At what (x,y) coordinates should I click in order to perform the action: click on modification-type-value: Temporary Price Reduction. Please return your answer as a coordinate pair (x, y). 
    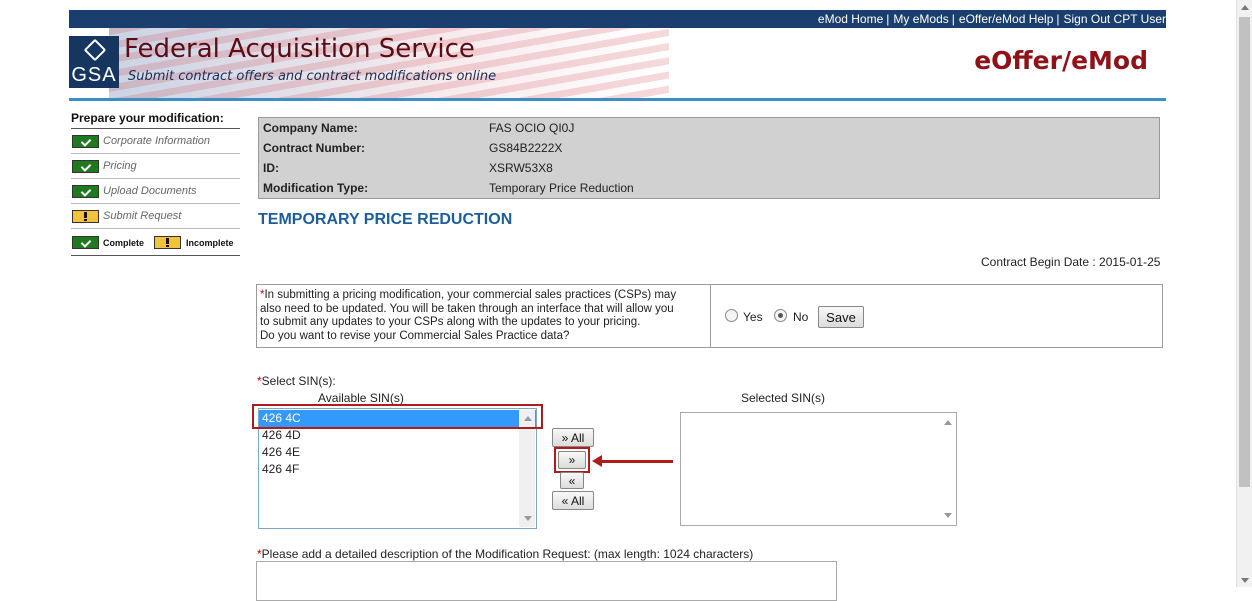
    Looking at the image, I should click on (561, 188).